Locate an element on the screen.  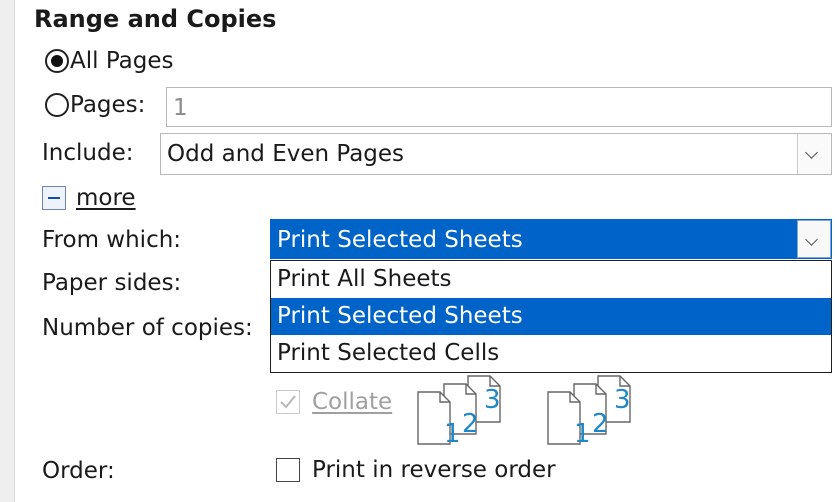
all-pages-label: All Pages is located at coordinates (122, 61).